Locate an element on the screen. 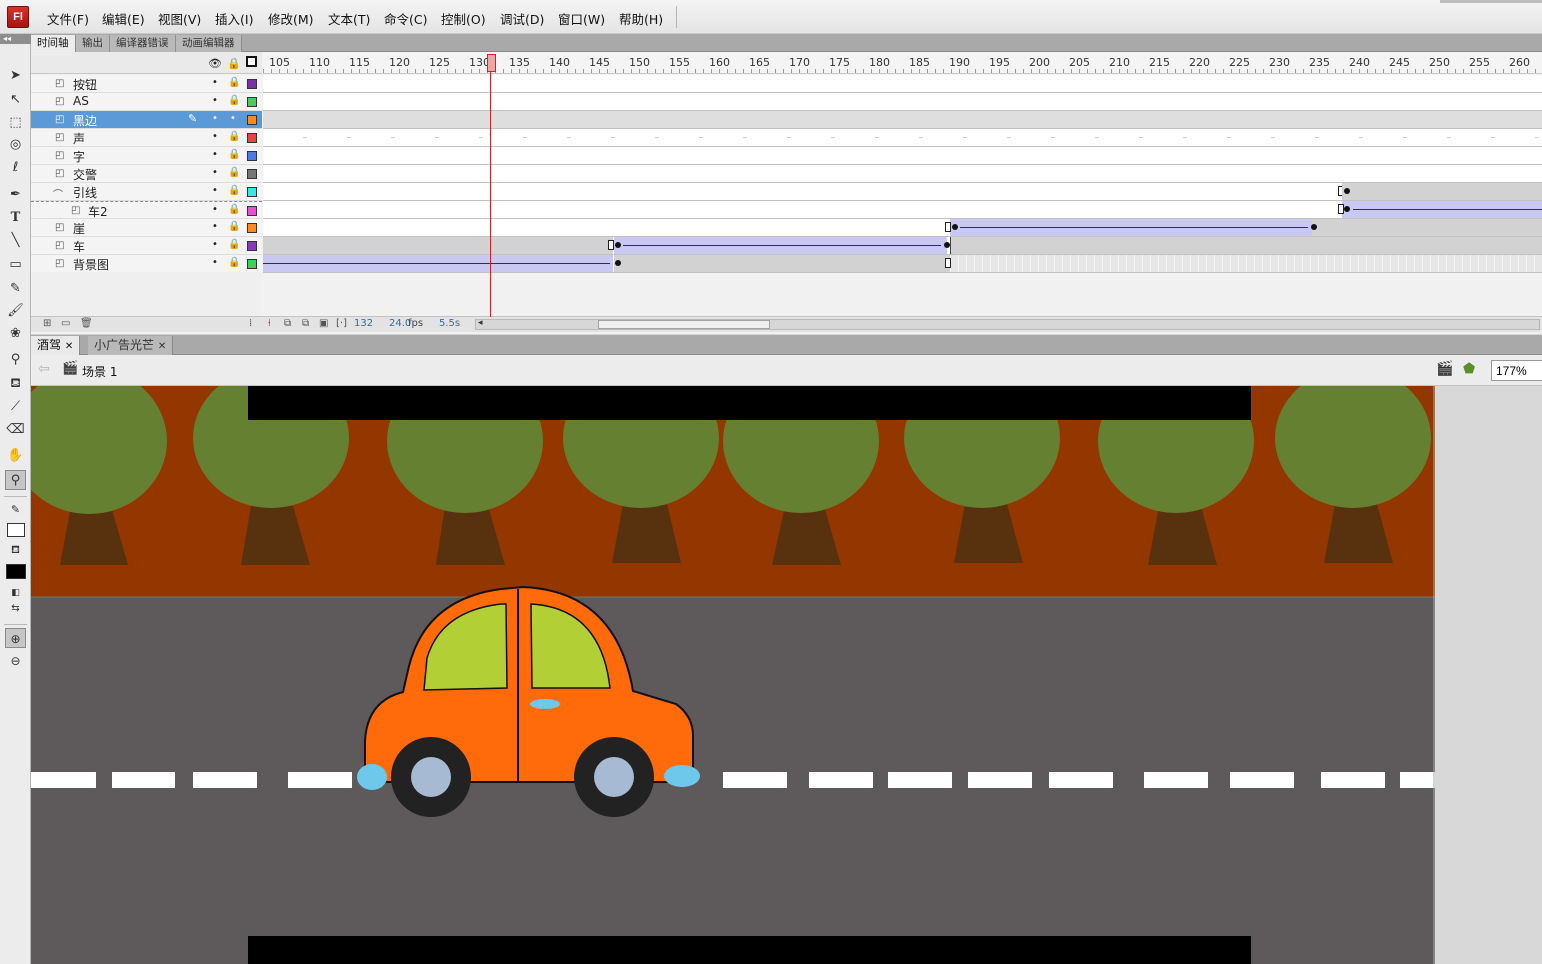  panel-splitter-icon: ⁞ is located at coordinates (250, 323).